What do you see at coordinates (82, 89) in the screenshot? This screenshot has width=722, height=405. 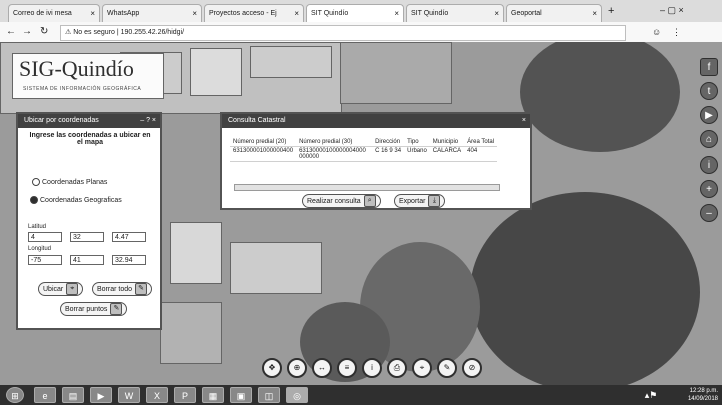 I see `logo-subtitle: SISTEMA DE INFORMACIÓN GEOGRÁFICA` at bounding box center [82, 89].